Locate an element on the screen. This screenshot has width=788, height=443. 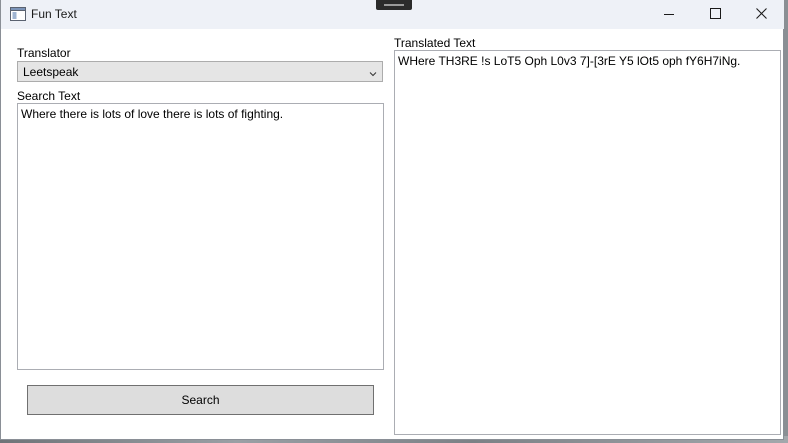
chevron-down-icon is located at coordinates (373, 72).